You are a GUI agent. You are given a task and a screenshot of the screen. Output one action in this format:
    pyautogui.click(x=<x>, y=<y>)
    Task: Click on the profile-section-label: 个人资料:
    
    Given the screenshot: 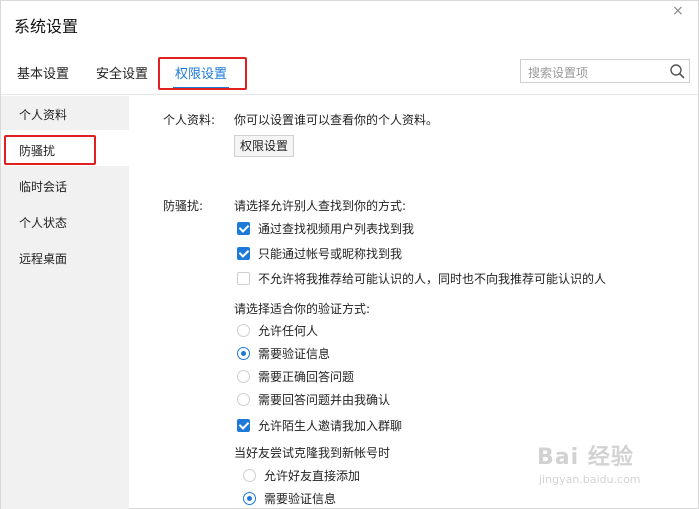 What is the action you would take?
    pyautogui.click(x=189, y=120)
    